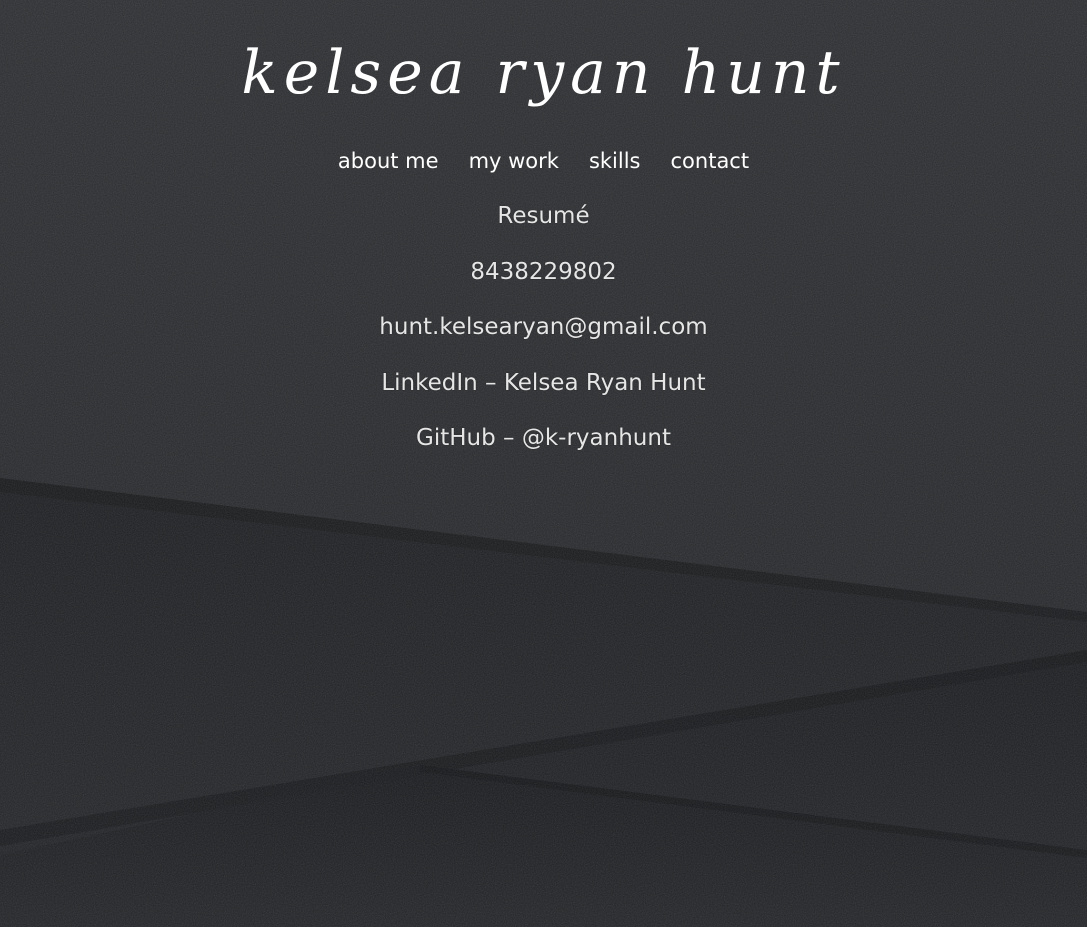 The width and height of the screenshot is (1087, 927). What do you see at coordinates (543, 327) in the screenshot?
I see `email-link: hunt.kelsearyan@gmail.com` at bounding box center [543, 327].